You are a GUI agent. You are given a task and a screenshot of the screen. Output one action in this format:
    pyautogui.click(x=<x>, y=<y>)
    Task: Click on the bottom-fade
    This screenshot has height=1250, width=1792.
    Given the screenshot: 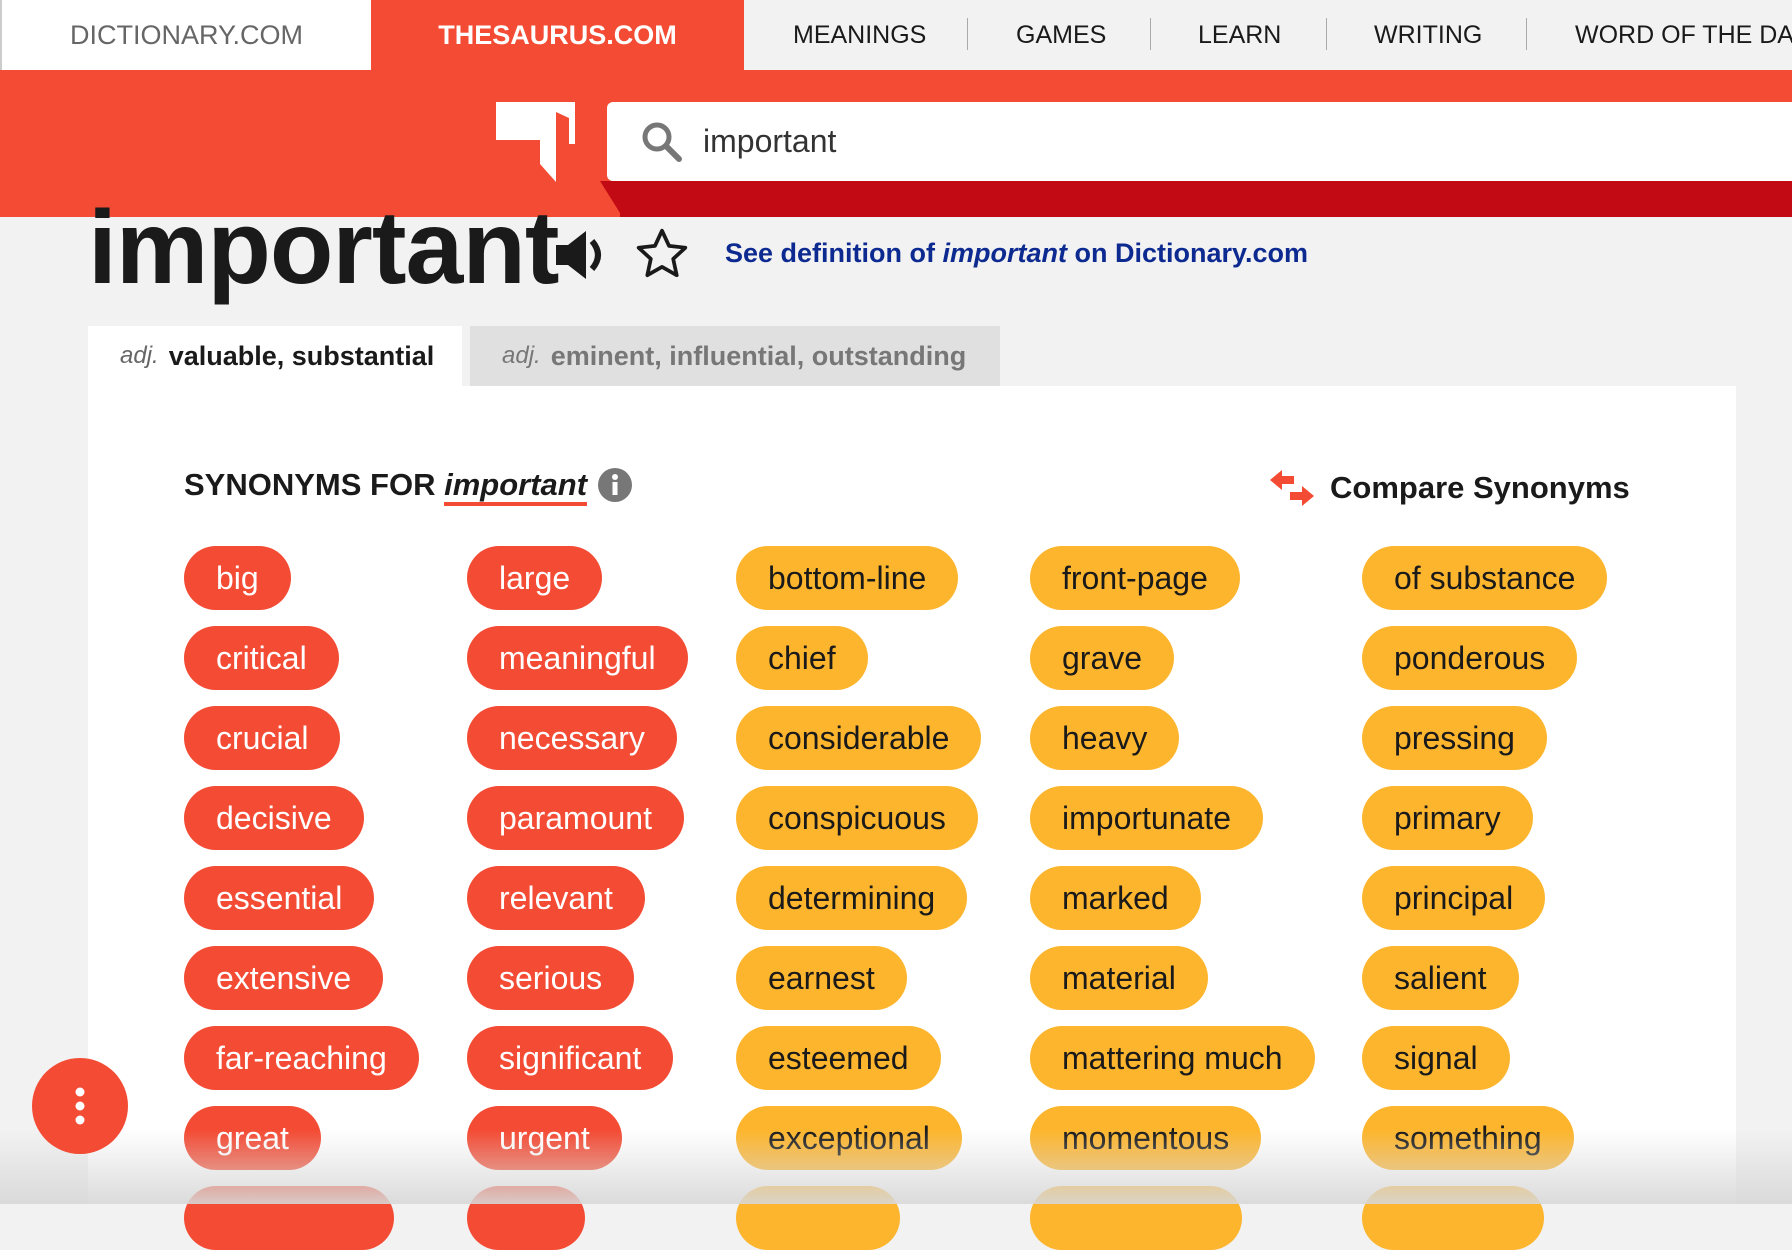 What is the action you would take?
    pyautogui.click(x=896, y=1167)
    